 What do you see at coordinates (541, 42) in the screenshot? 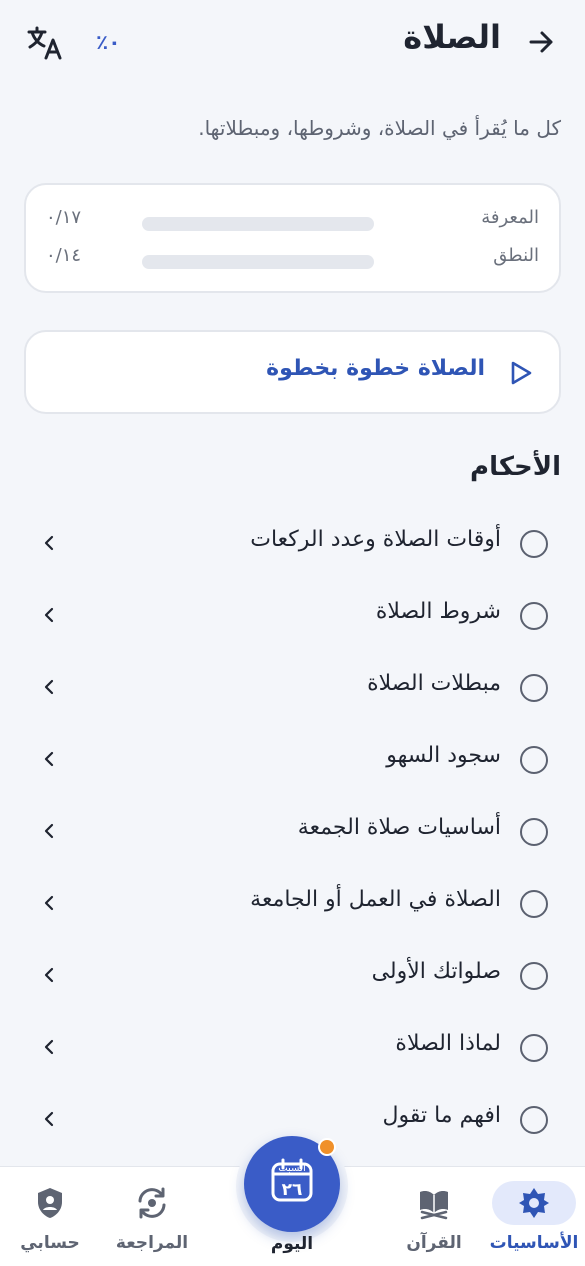
I see `arrow-right-icon` at bounding box center [541, 42].